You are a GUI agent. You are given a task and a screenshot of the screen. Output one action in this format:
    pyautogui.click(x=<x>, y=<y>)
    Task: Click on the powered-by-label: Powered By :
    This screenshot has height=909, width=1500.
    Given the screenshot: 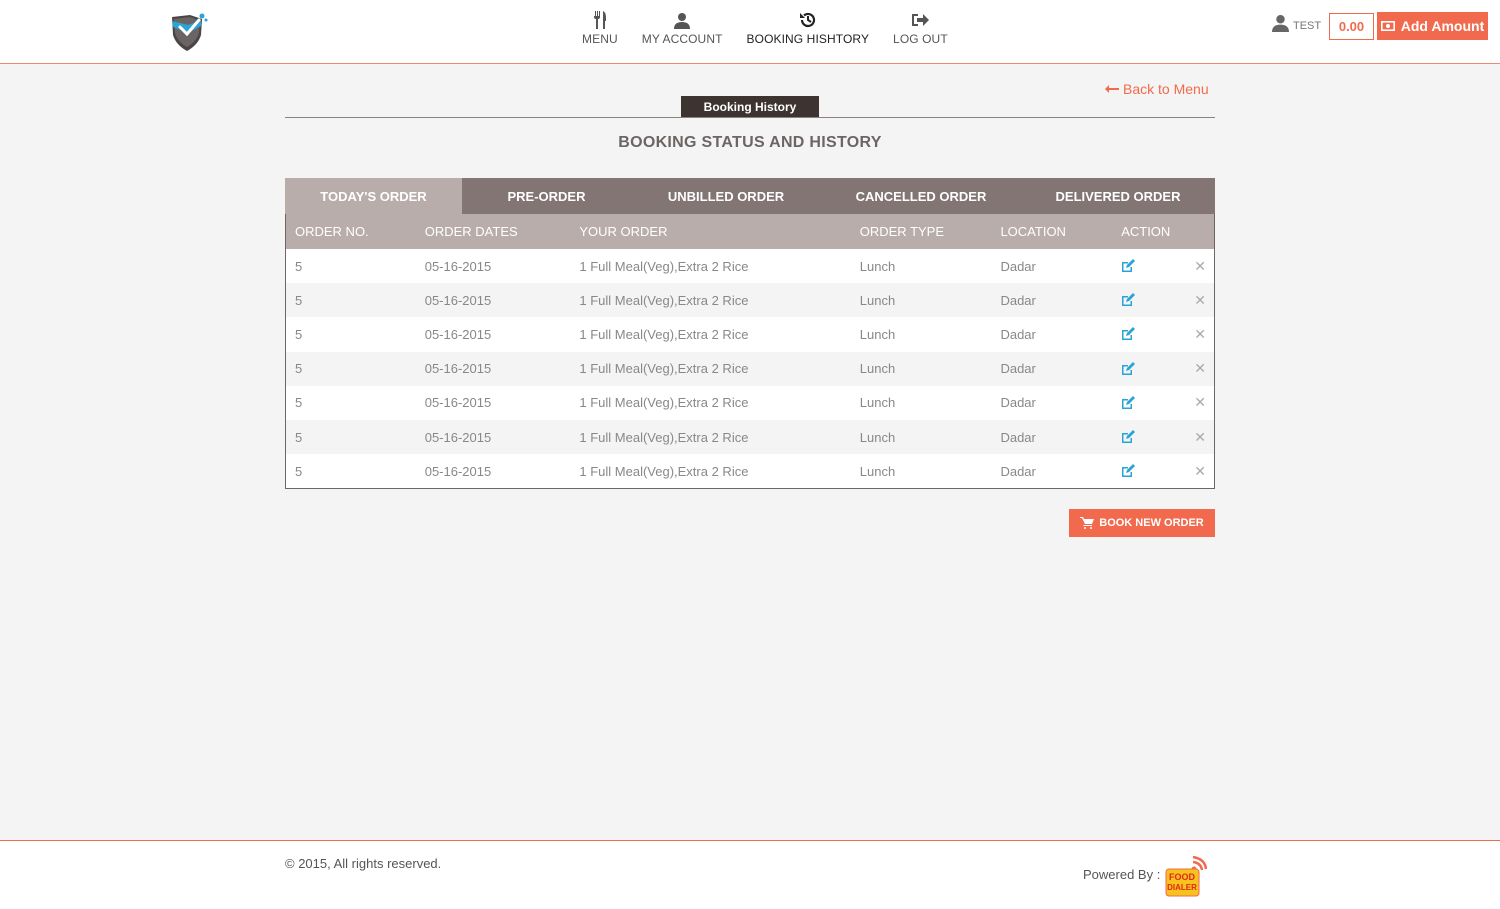 What is the action you would take?
    pyautogui.click(x=1122, y=874)
    